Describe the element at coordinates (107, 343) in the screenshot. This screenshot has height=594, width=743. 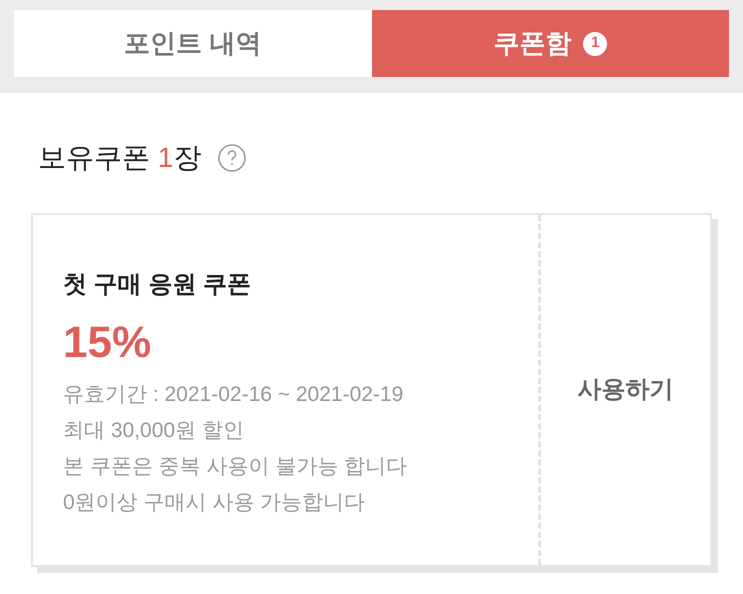
I see `discount-rate: 15%` at that location.